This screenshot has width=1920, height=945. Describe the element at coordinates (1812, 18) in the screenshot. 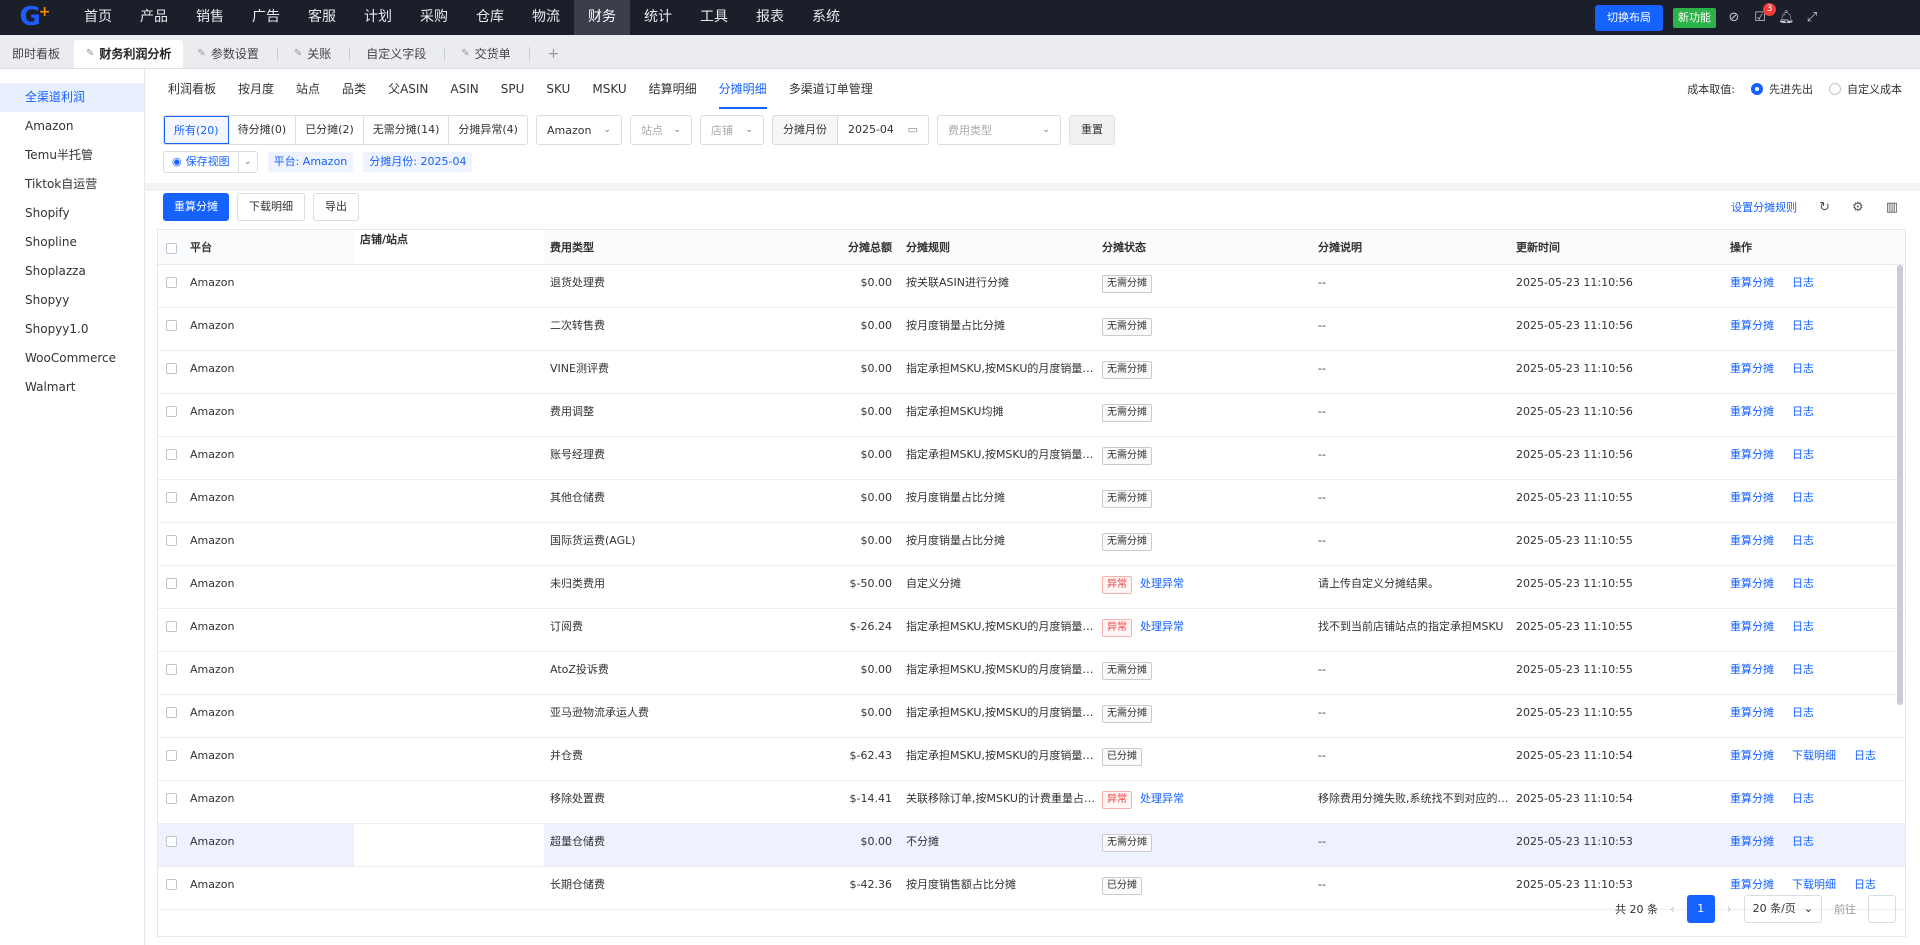

I see `fullscreen-icon: ⤢` at that location.